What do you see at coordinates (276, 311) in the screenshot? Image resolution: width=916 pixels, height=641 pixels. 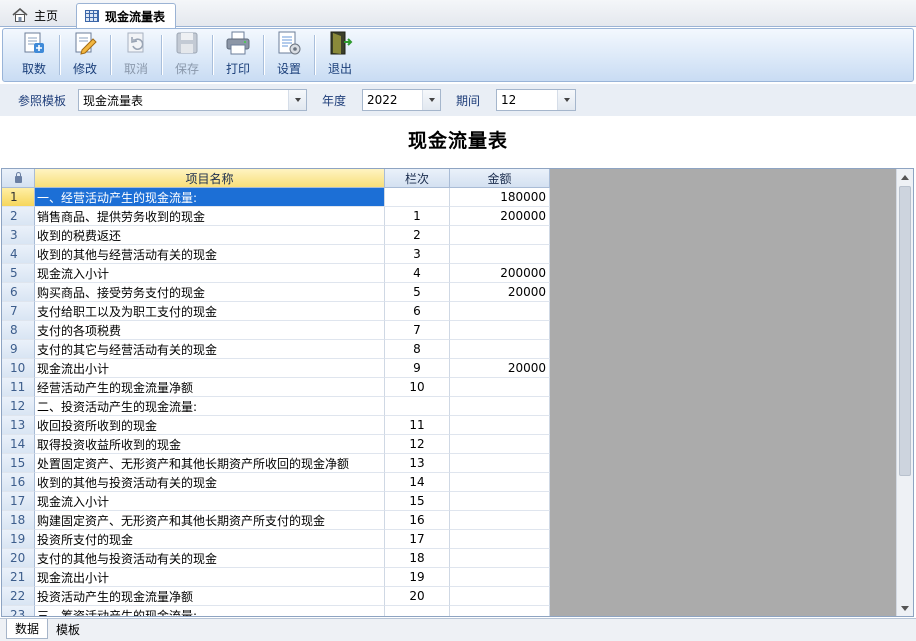 I see `table-row: 7 支付给职工以及为职工支付的现金 6` at bounding box center [276, 311].